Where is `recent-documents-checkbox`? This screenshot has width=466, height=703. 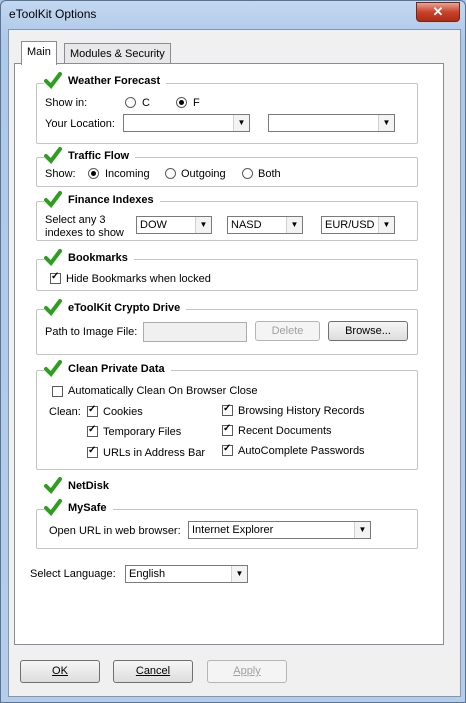 recent-documents-checkbox is located at coordinates (227, 429).